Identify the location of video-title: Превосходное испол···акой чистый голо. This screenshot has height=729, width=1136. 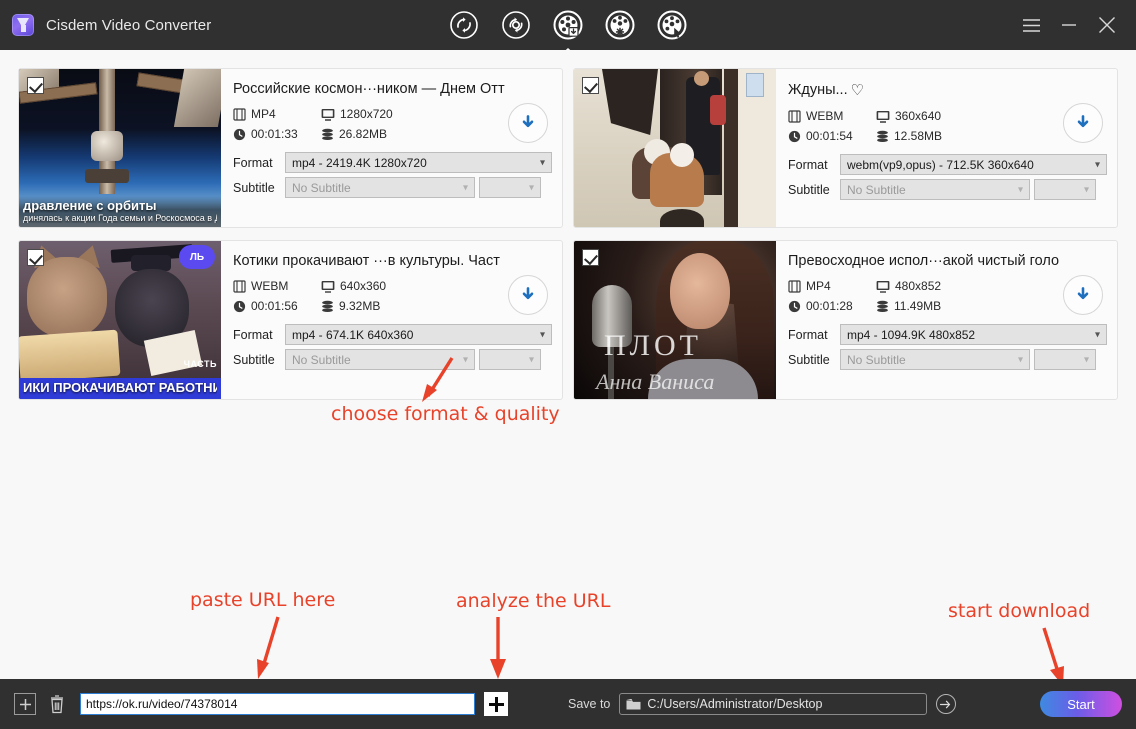
(924, 261).